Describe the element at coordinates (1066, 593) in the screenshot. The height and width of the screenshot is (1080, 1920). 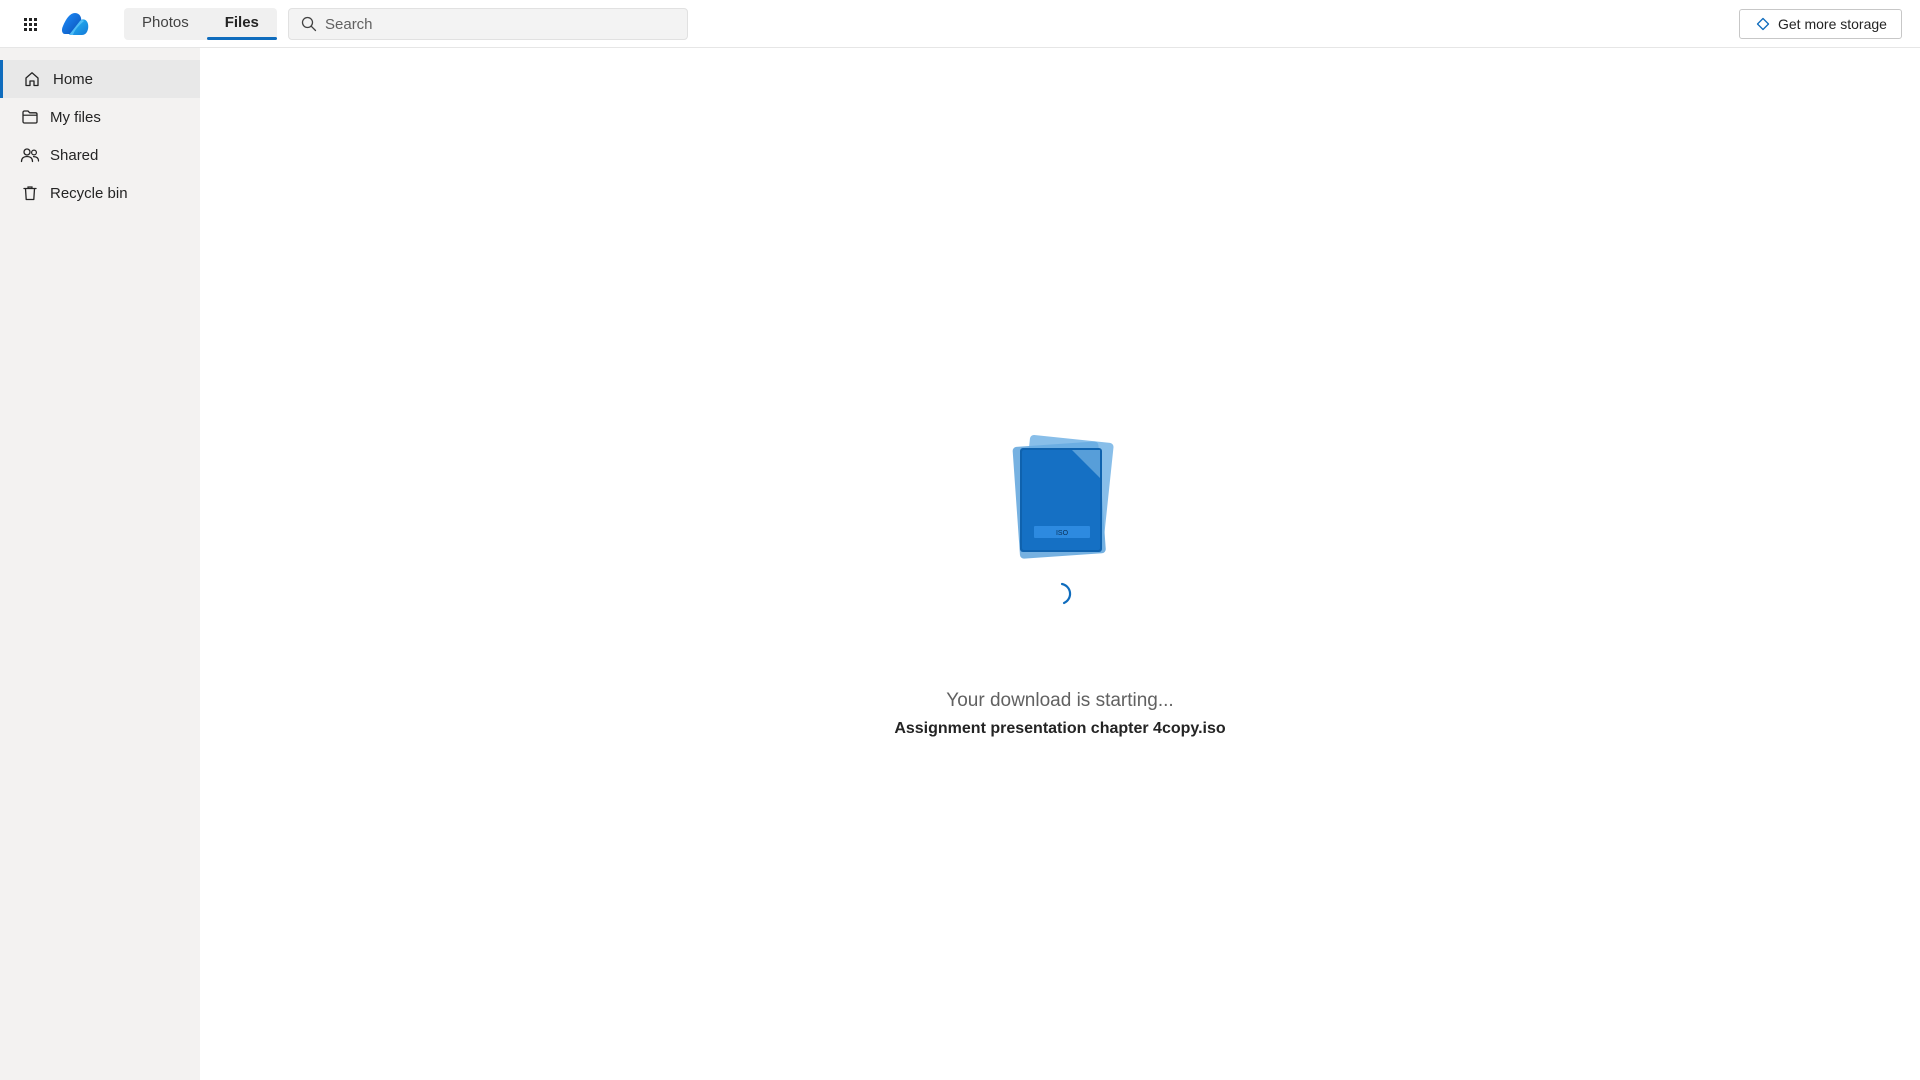
I see `loading-spinner` at that location.